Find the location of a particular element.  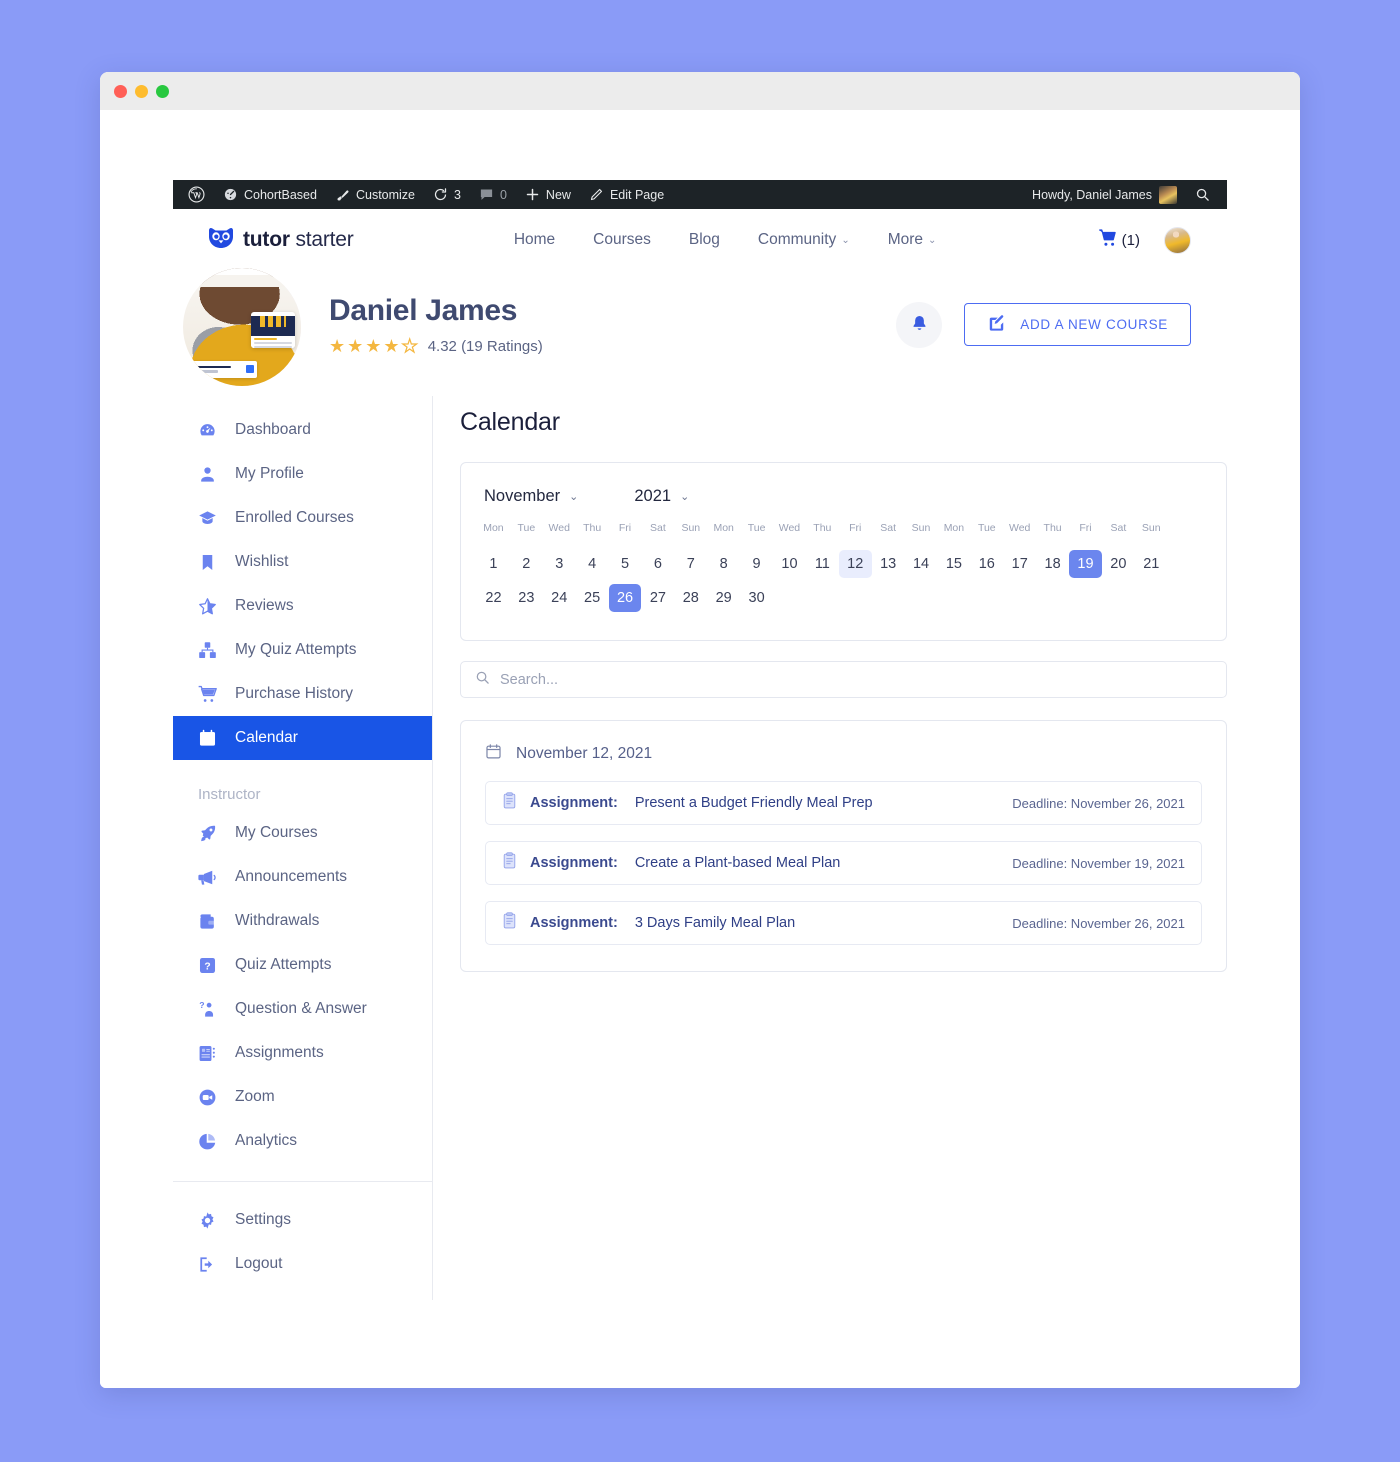

sidebar-item-settings: Settings is located at coordinates (302, 1220).